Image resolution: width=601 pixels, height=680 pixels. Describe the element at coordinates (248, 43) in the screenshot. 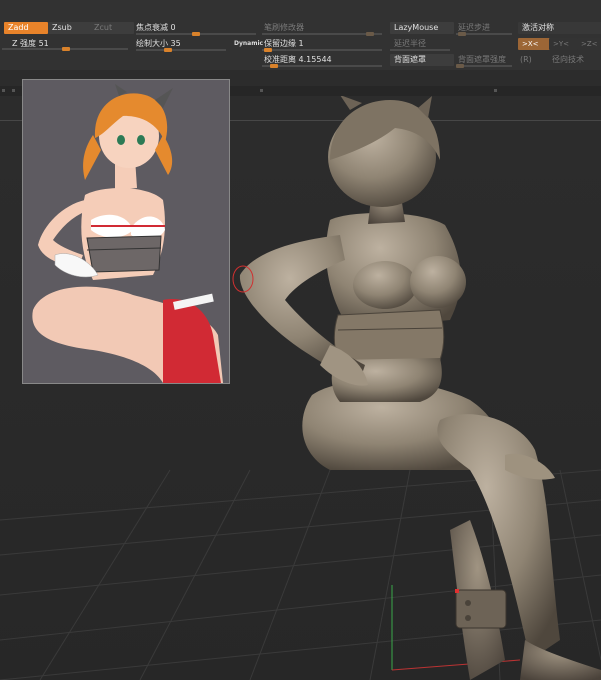

I see `dynamic-button: Dynamic` at that location.